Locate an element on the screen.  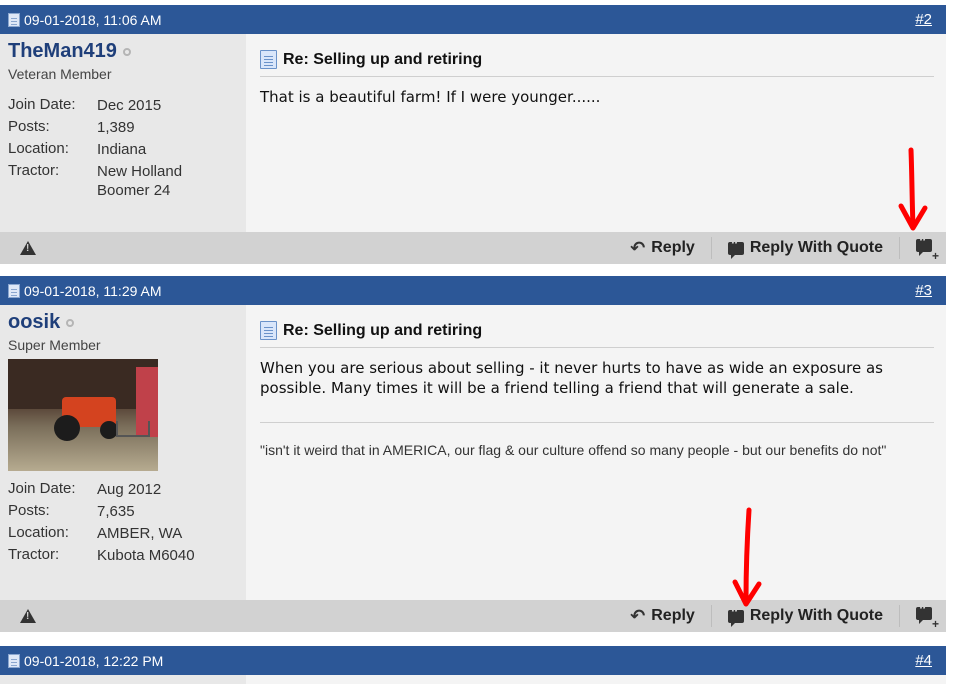
username: TheMan419 is located at coordinates (123, 51).